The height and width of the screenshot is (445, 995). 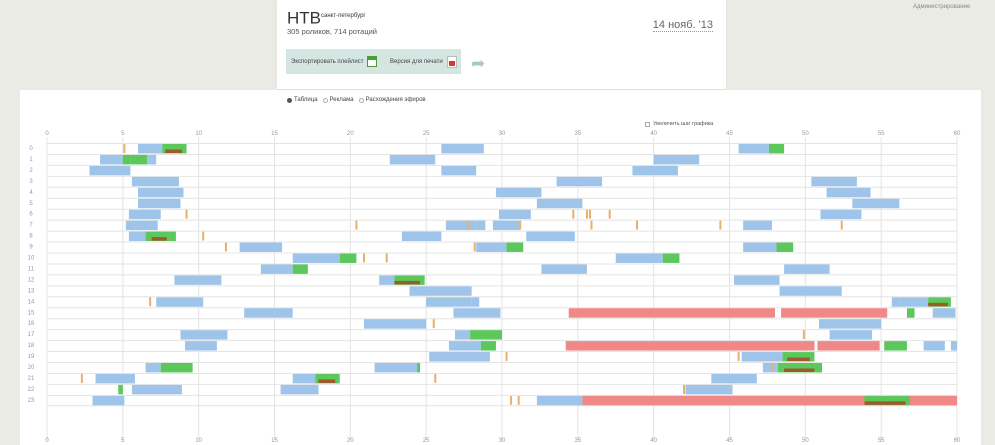 I want to click on admin-link: Администрирование, so click(x=941, y=7).